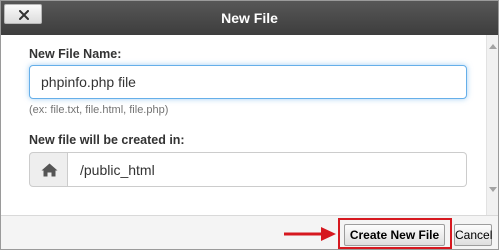 This screenshot has height=250, width=499. Describe the element at coordinates (248, 82) in the screenshot. I see `file-name-input` at that location.